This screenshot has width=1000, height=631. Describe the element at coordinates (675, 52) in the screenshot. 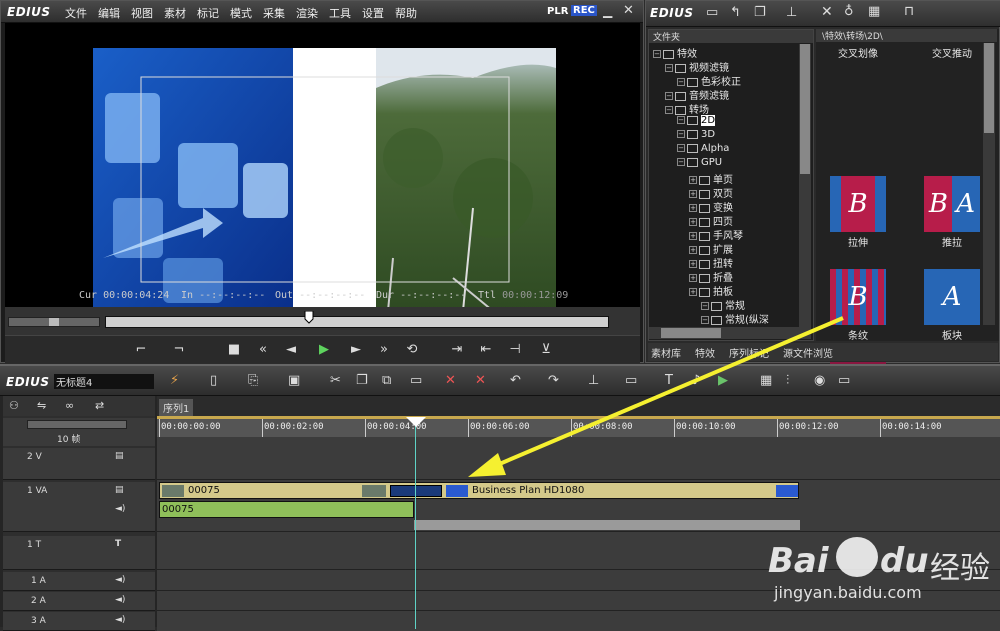

I see `tree-item: − 特效` at that location.